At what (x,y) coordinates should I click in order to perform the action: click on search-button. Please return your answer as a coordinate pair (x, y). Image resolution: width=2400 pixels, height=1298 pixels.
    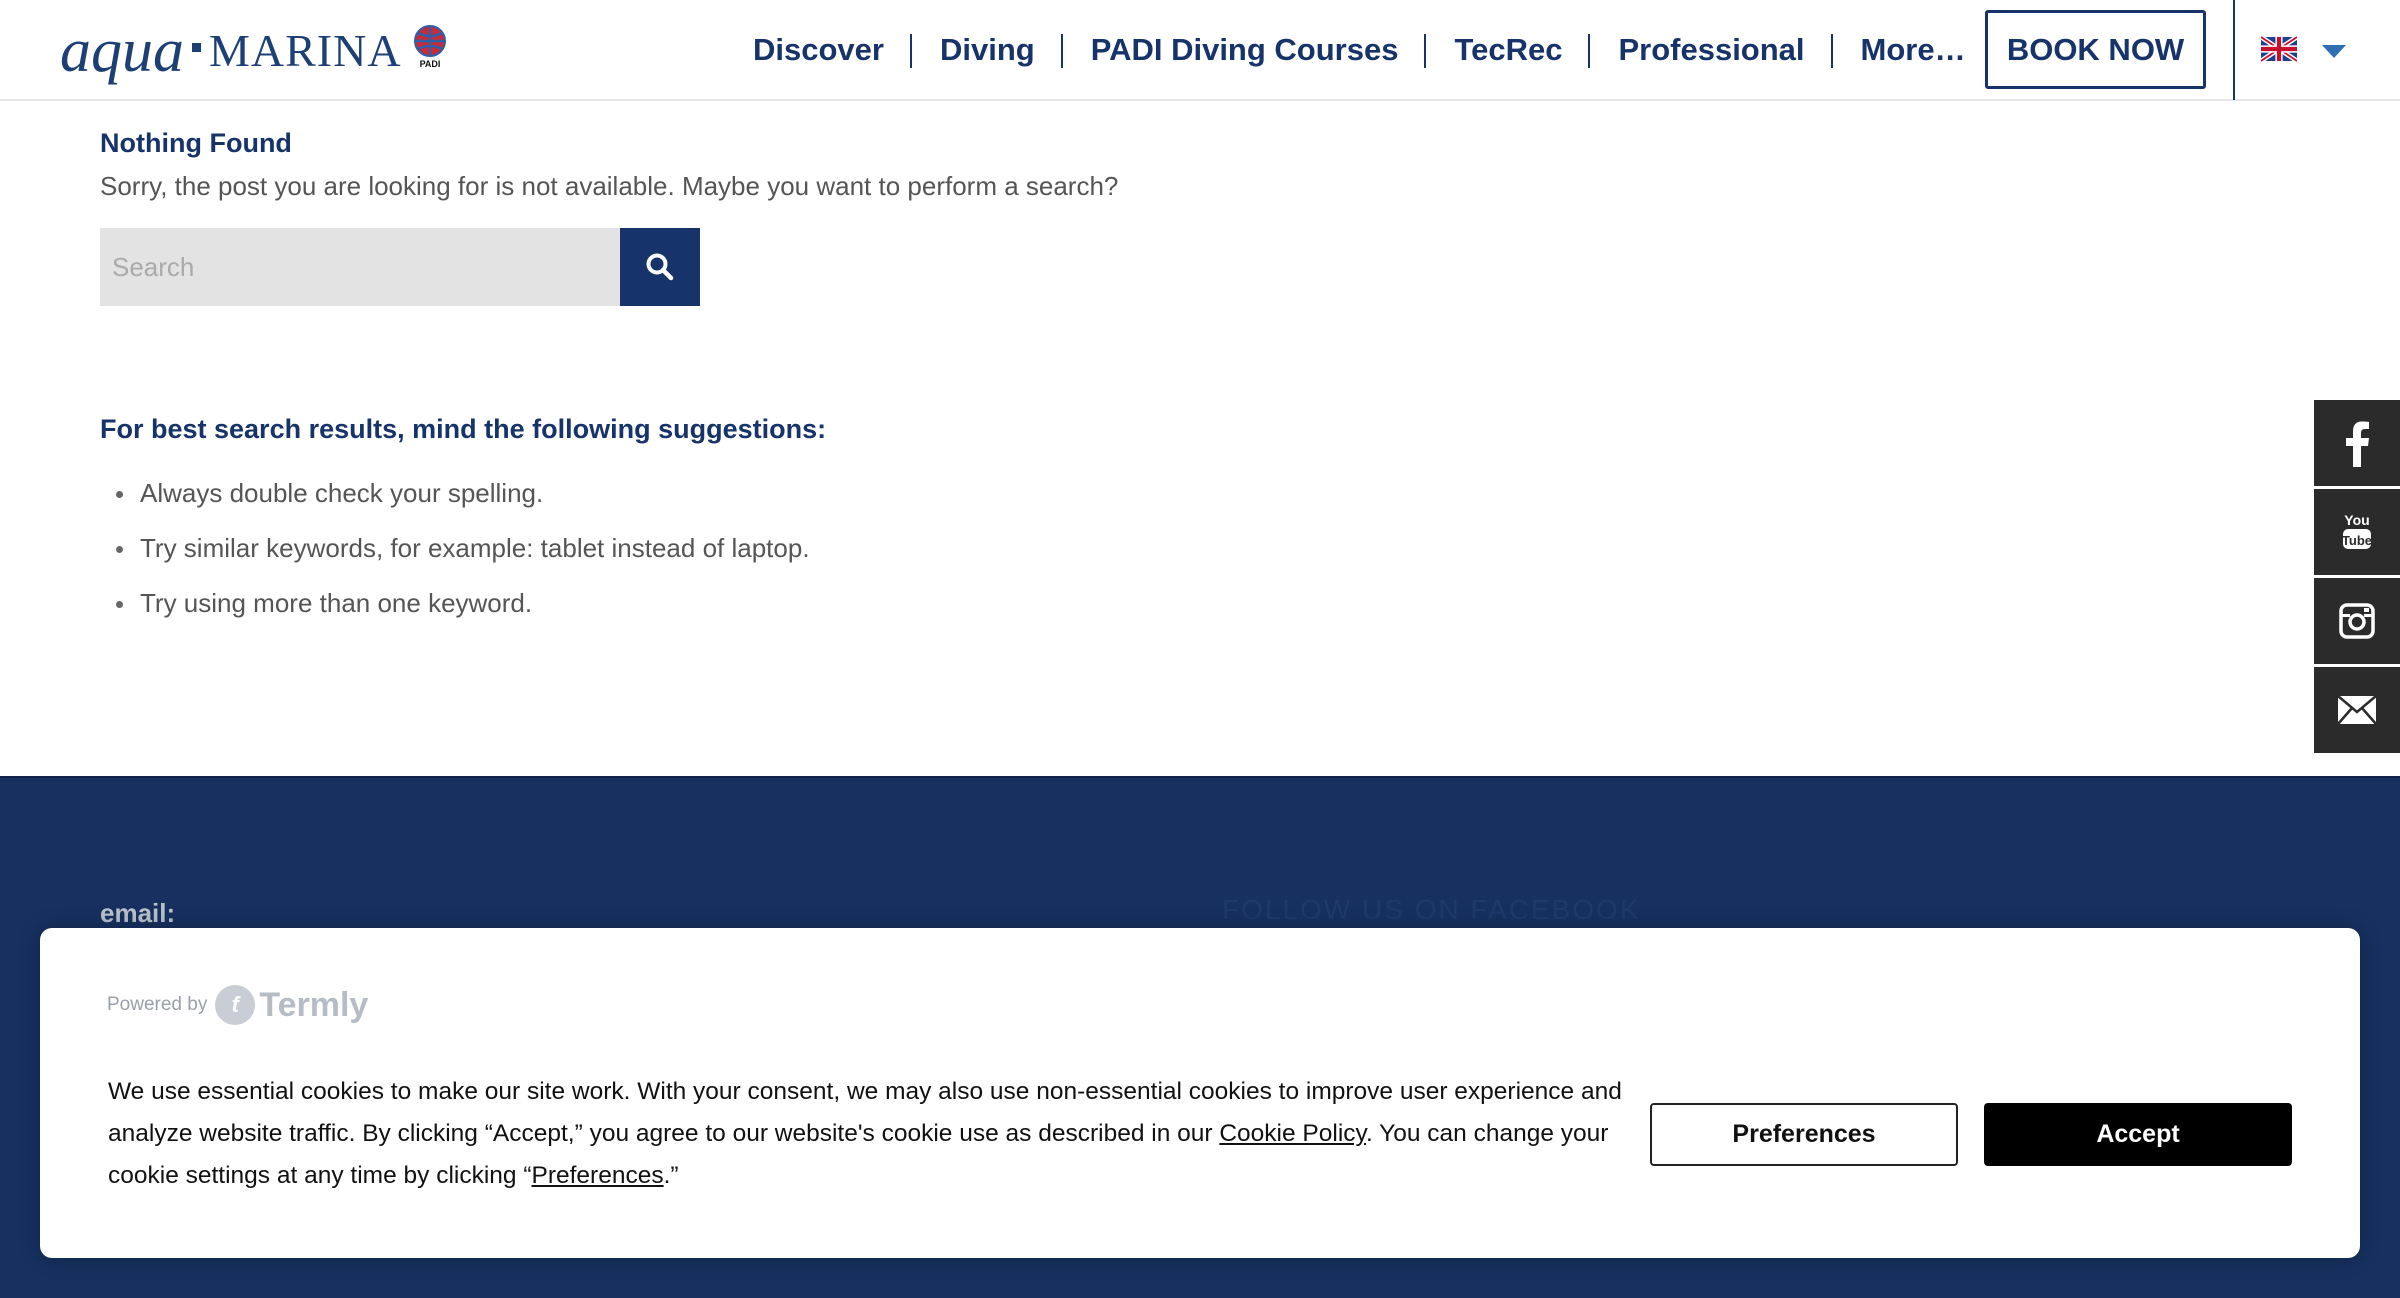
    Looking at the image, I should click on (660, 267).